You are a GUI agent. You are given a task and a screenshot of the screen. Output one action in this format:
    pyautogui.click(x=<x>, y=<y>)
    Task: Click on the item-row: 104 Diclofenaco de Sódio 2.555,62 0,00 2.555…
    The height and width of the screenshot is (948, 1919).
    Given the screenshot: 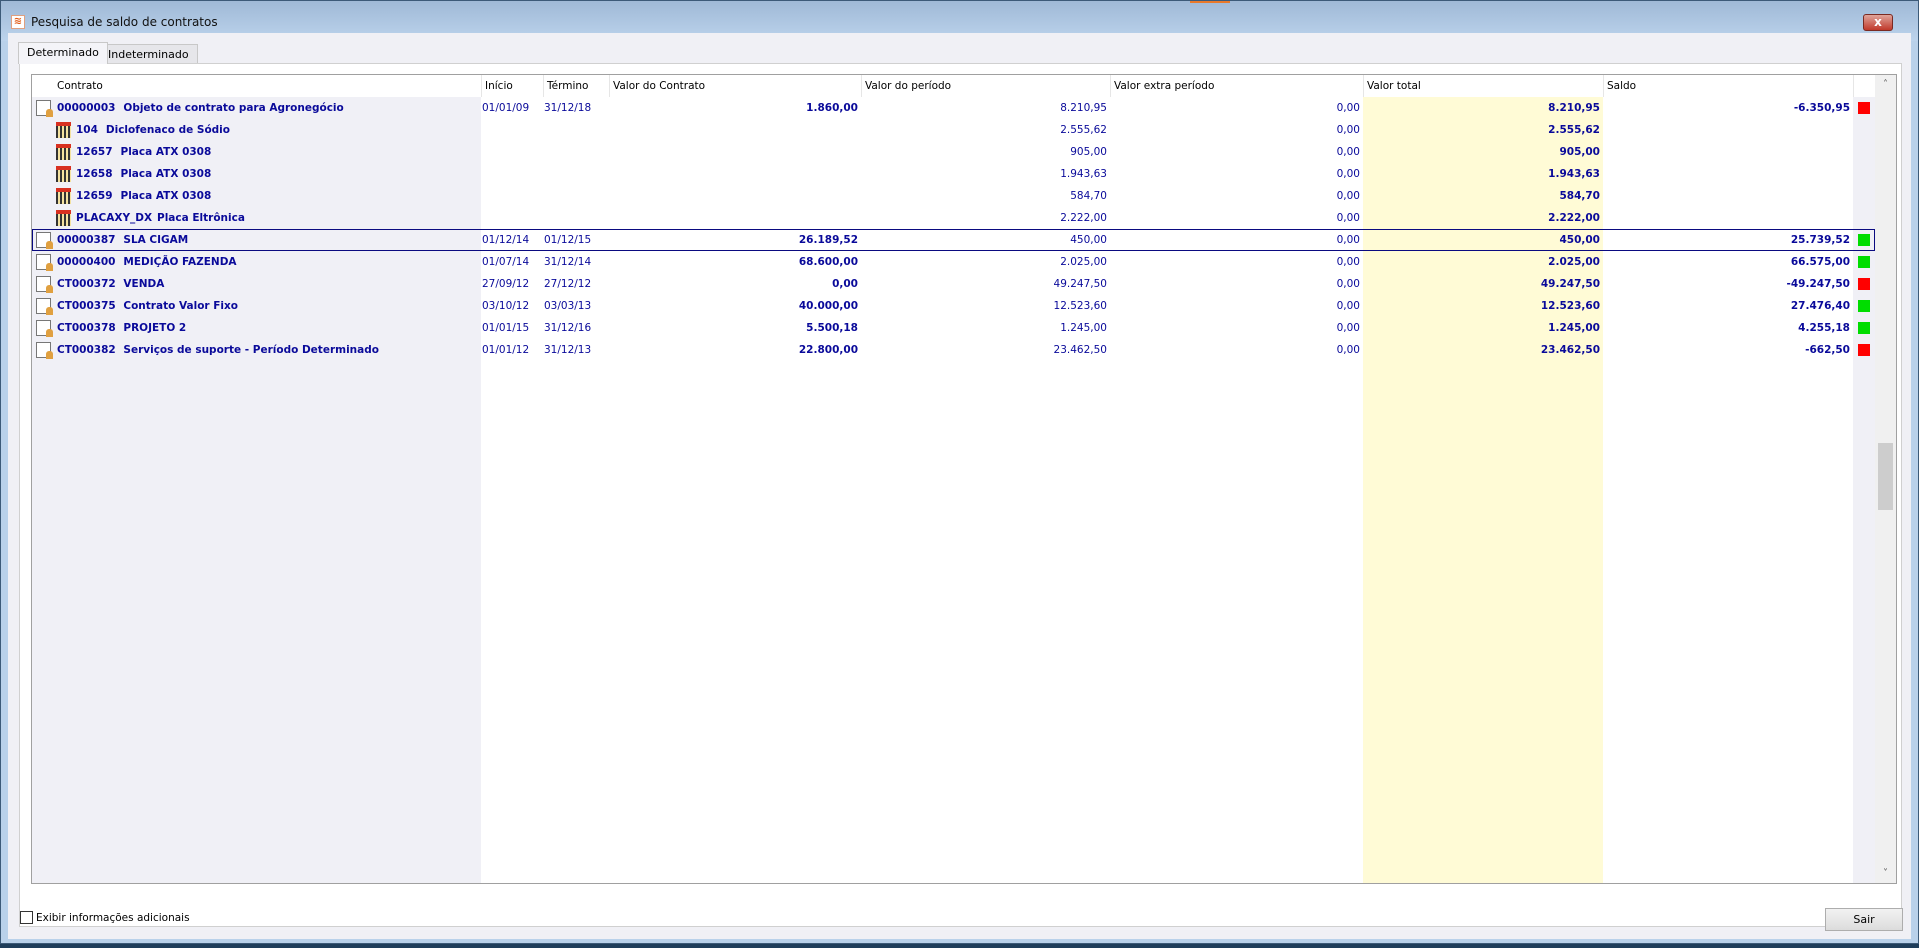 What is the action you would take?
    pyautogui.click(x=953, y=130)
    